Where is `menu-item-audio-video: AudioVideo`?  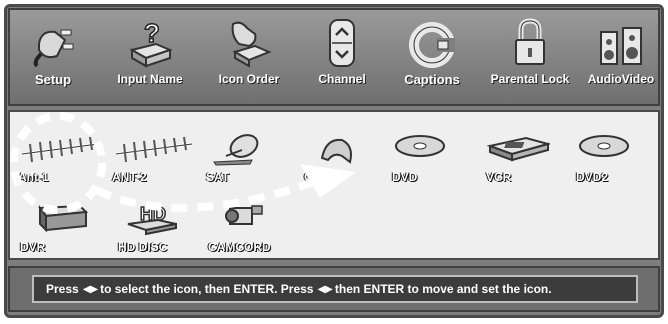 menu-item-audio-video: AudioVideo is located at coordinates (621, 58).